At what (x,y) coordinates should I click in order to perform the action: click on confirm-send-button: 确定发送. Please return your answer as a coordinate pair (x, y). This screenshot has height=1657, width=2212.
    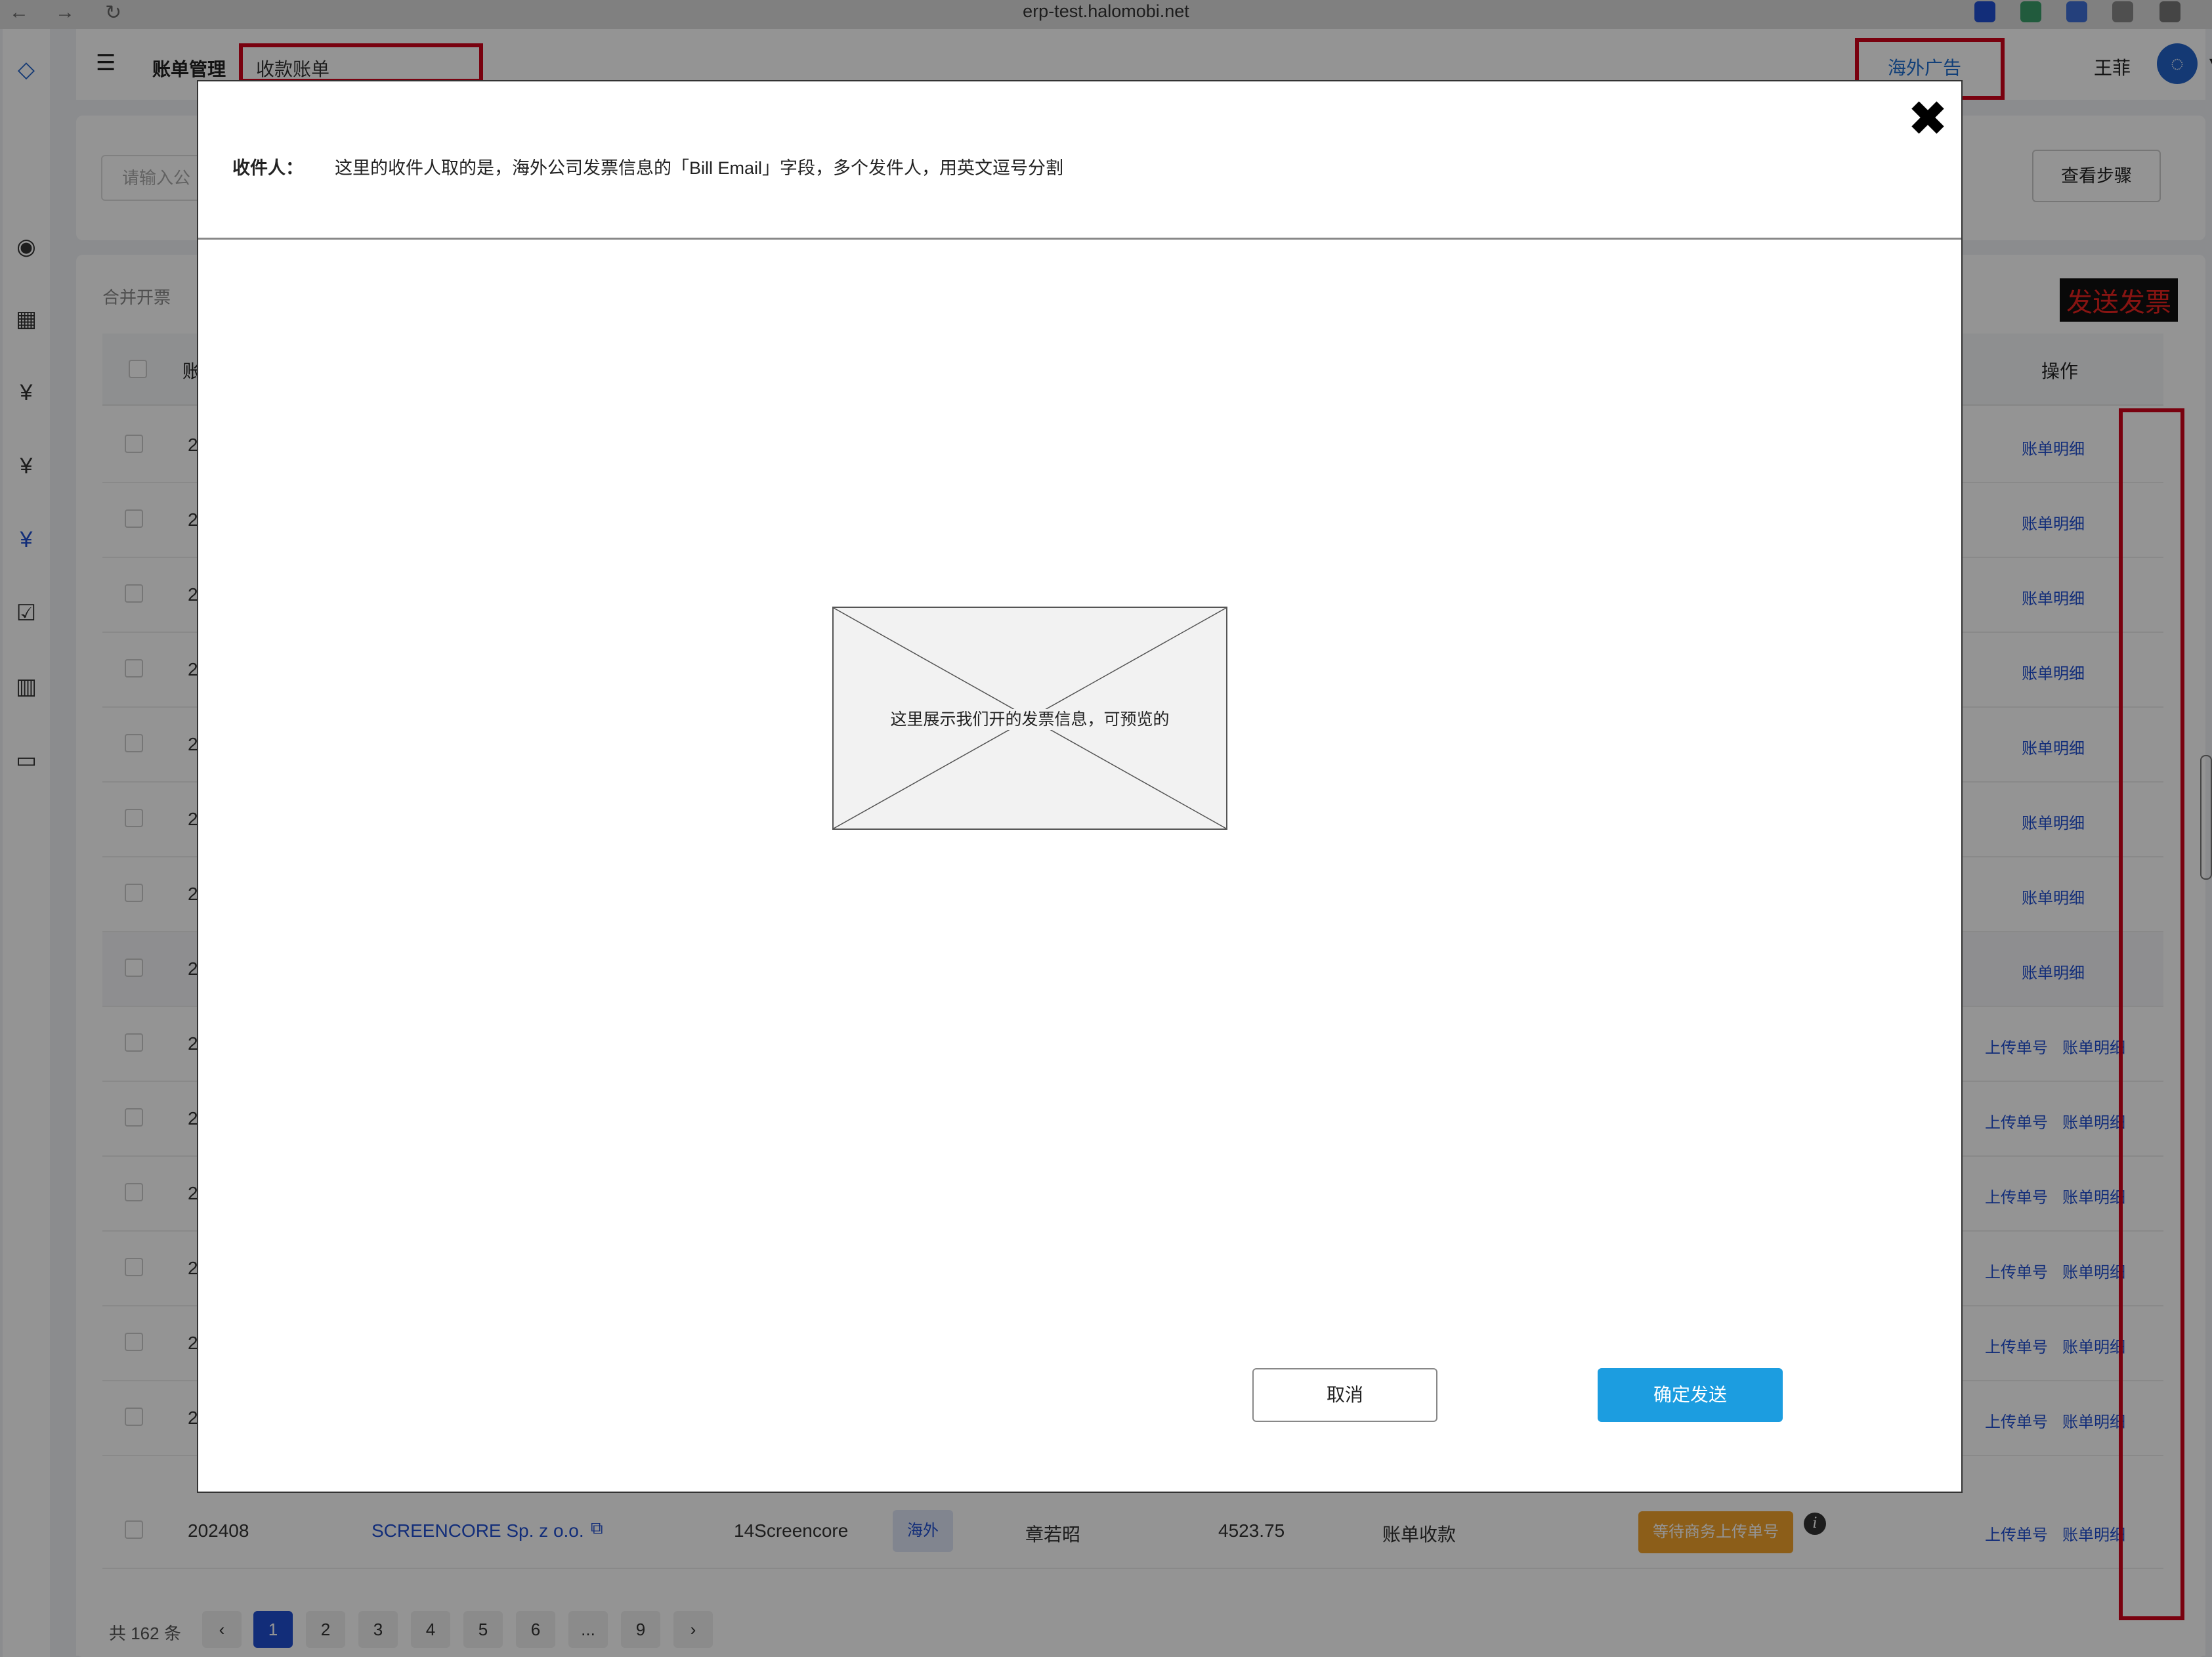
    Looking at the image, I should click on (1690, 1395).